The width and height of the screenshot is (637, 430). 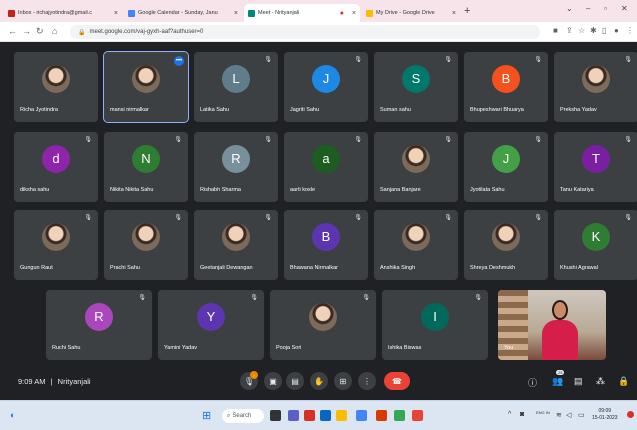 What do you see at coordinates (146, 245) in the screenshot?
I see `participant-tile: Prachi Sahu 🎙` at bounding box center [146, 245].